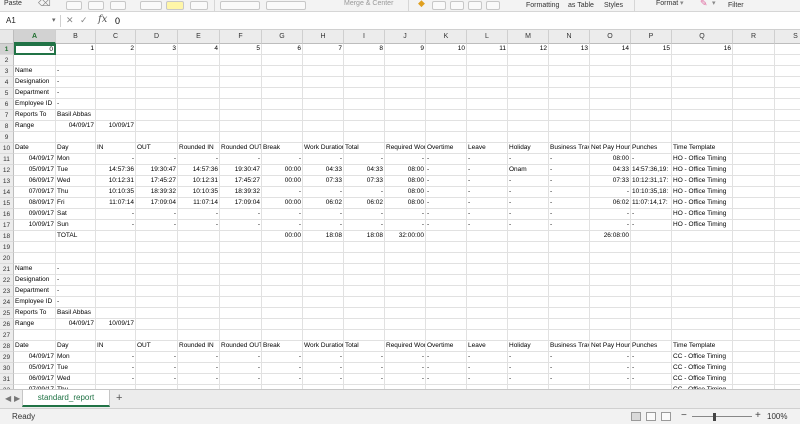 Image resolution: width=800 pixels, height=424 pixels. Describe the element at coordinates (651, 115) in the screenshot. I see `cell-p7` at that location.